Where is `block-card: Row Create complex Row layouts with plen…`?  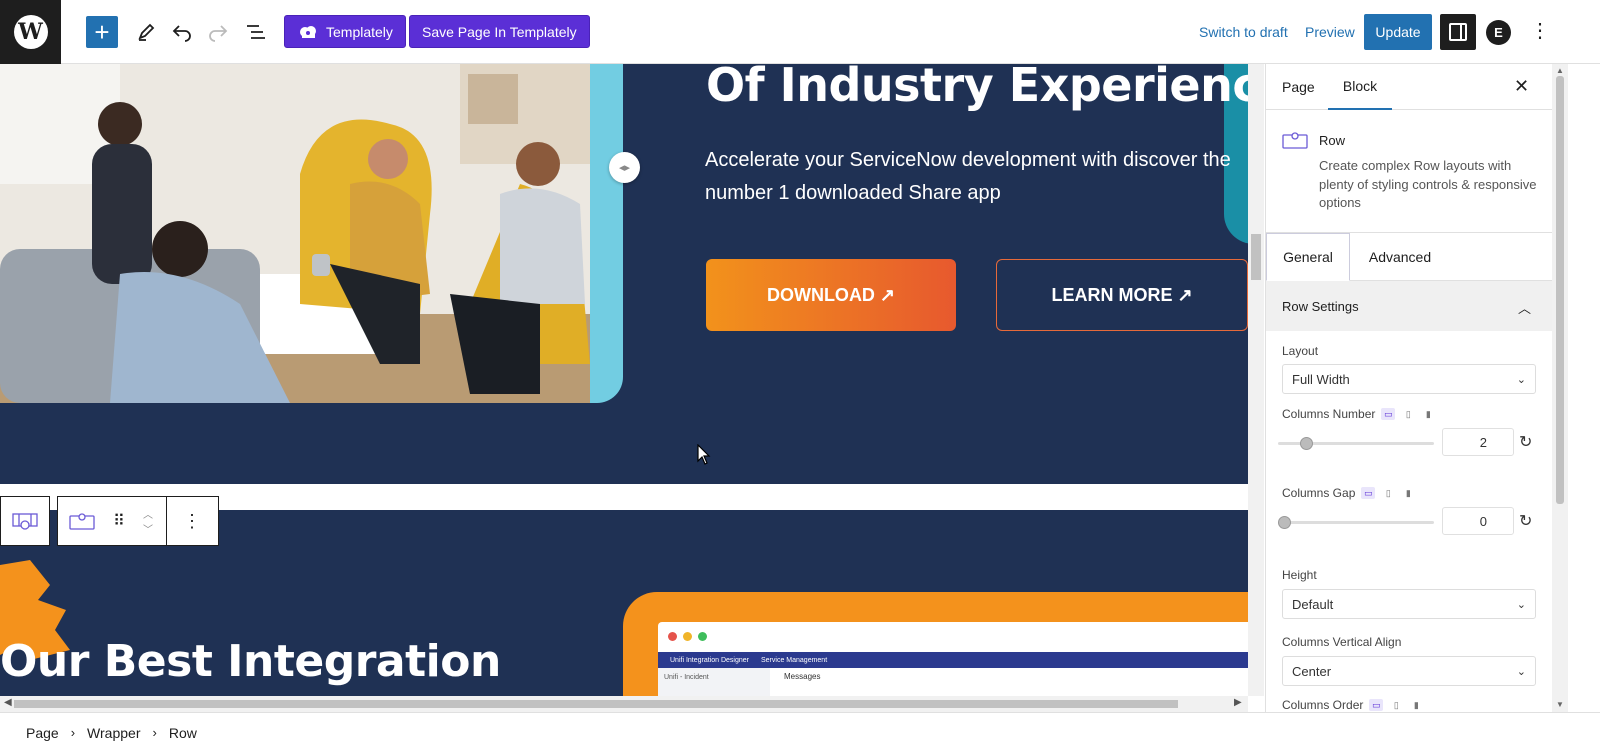 block-card: Row Create complex Row layouts with plen… is located at coordinates (1409, 172).